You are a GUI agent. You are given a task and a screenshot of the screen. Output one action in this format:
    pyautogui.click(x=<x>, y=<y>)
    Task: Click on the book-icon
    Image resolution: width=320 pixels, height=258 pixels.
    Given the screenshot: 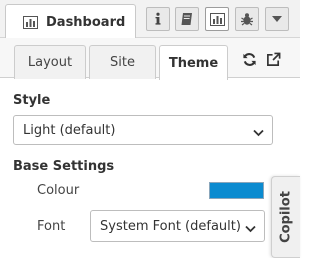 What is the action you would take?
    pyautogui.click(x=187, y=19)
    